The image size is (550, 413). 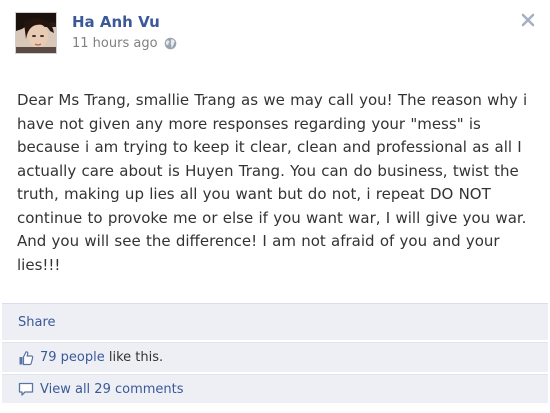 What do you see at coordinates (528, 20) in the screenshot?
I see `close-icon` at bounding box center [528, 20].